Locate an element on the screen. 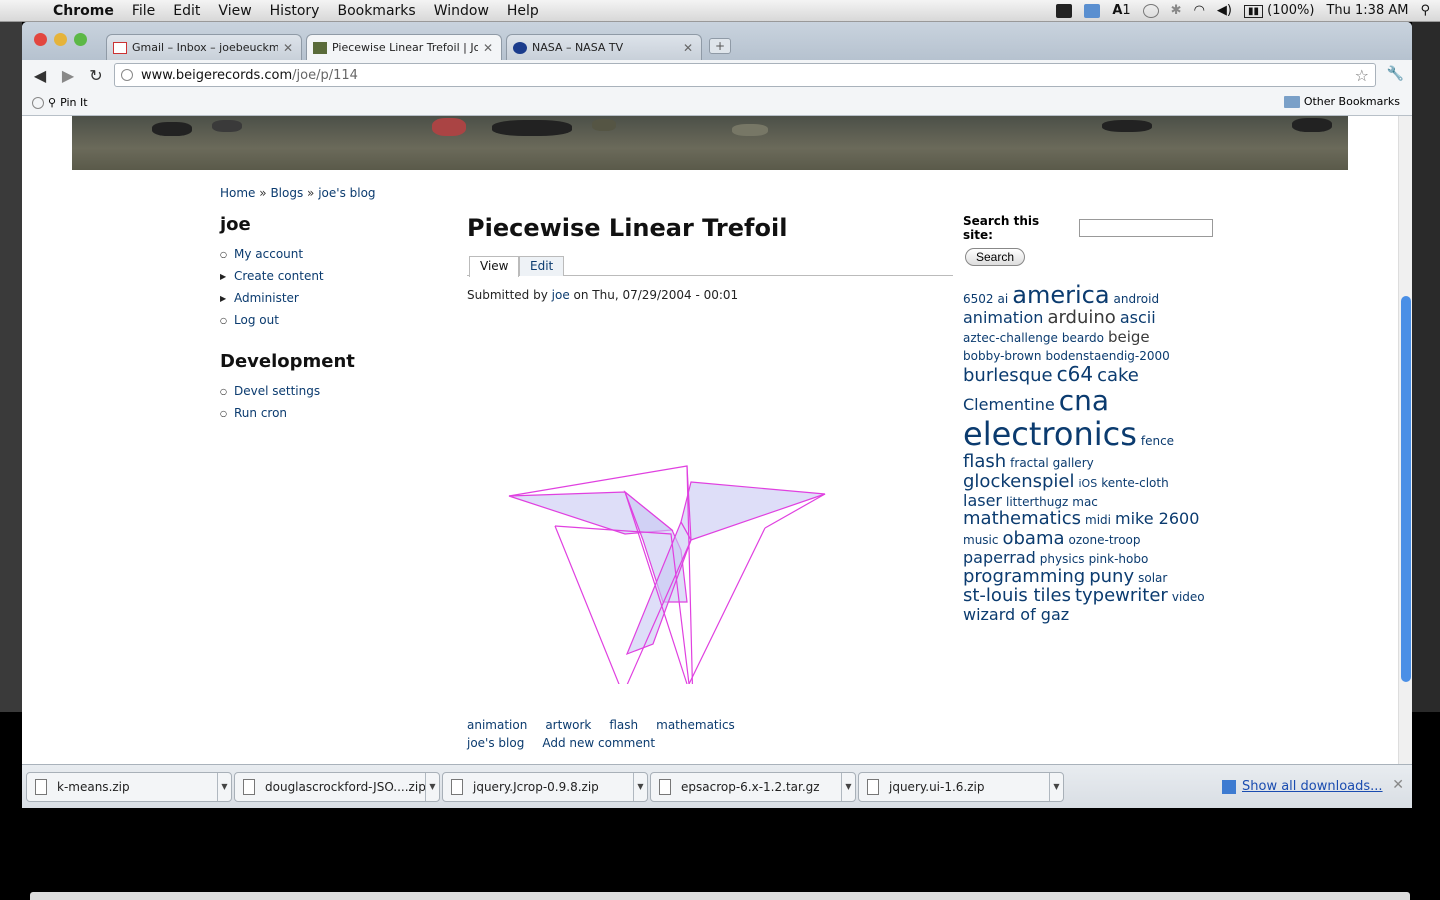 Image resolution: width=1440 pixels, height=900 pixels. tag-link: mac is located at coordinates (1085, 502).